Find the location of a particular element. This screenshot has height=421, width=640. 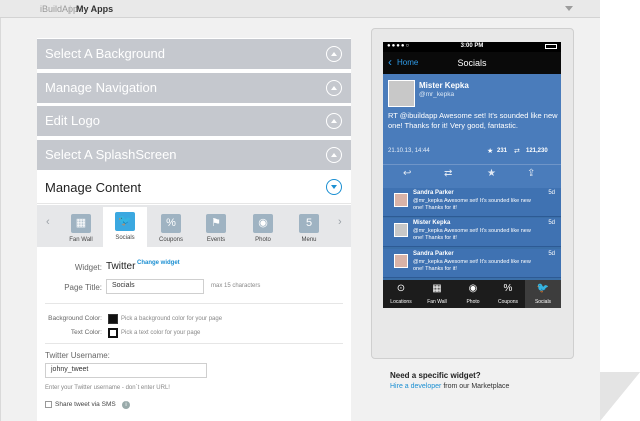

reply-icon: ↩ is located at coordinates (407, 173).